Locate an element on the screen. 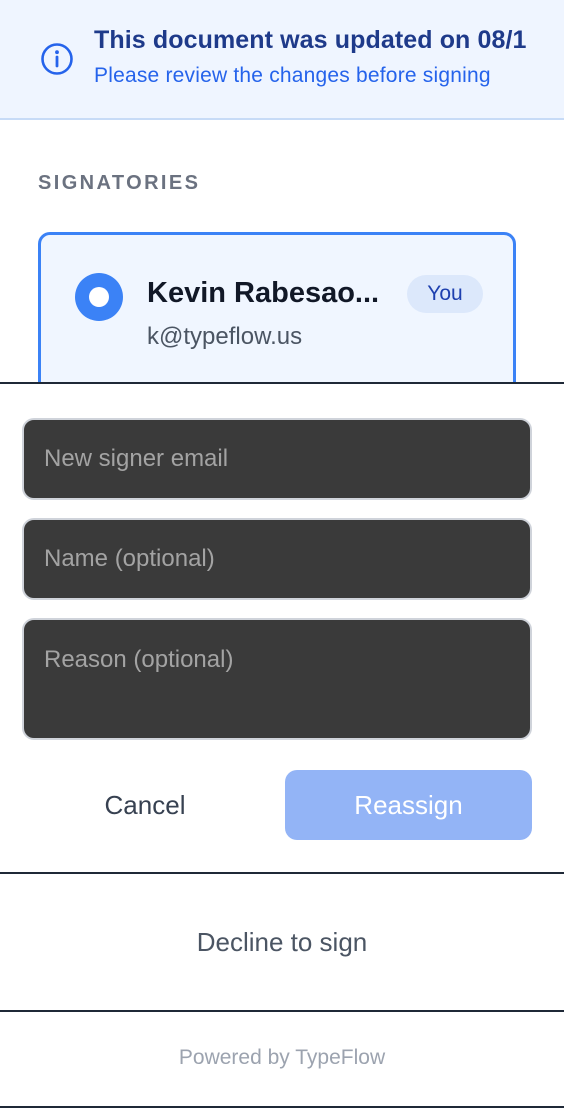  signer-card: Kevin Rabesao... You k@typeflow.us is located at coordinates (277, 317).